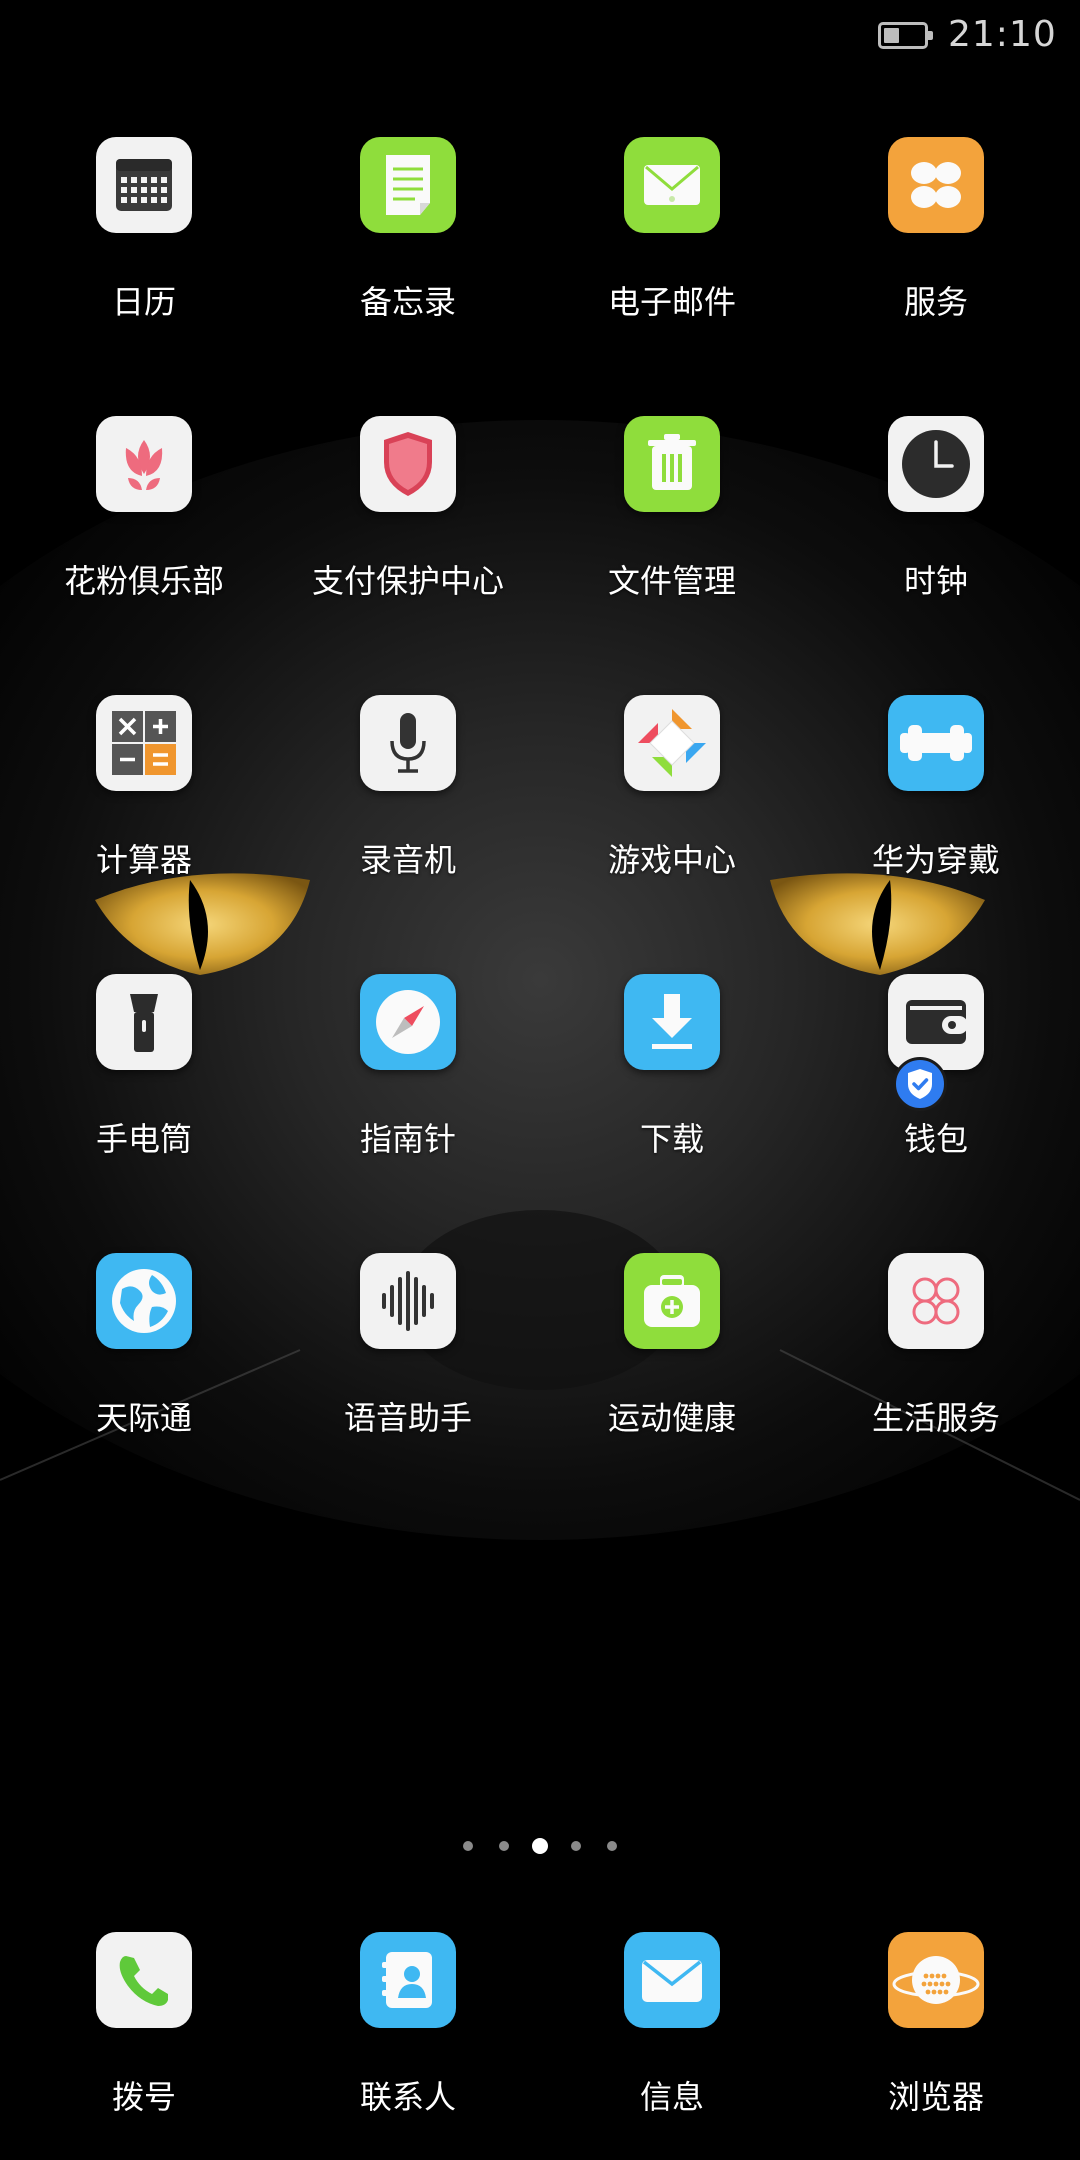 The width and height of the screenshot is (1080, 2160). Describe the element at coordinates (672, 1301) in the screenshot. I see `health-icon` at that location.